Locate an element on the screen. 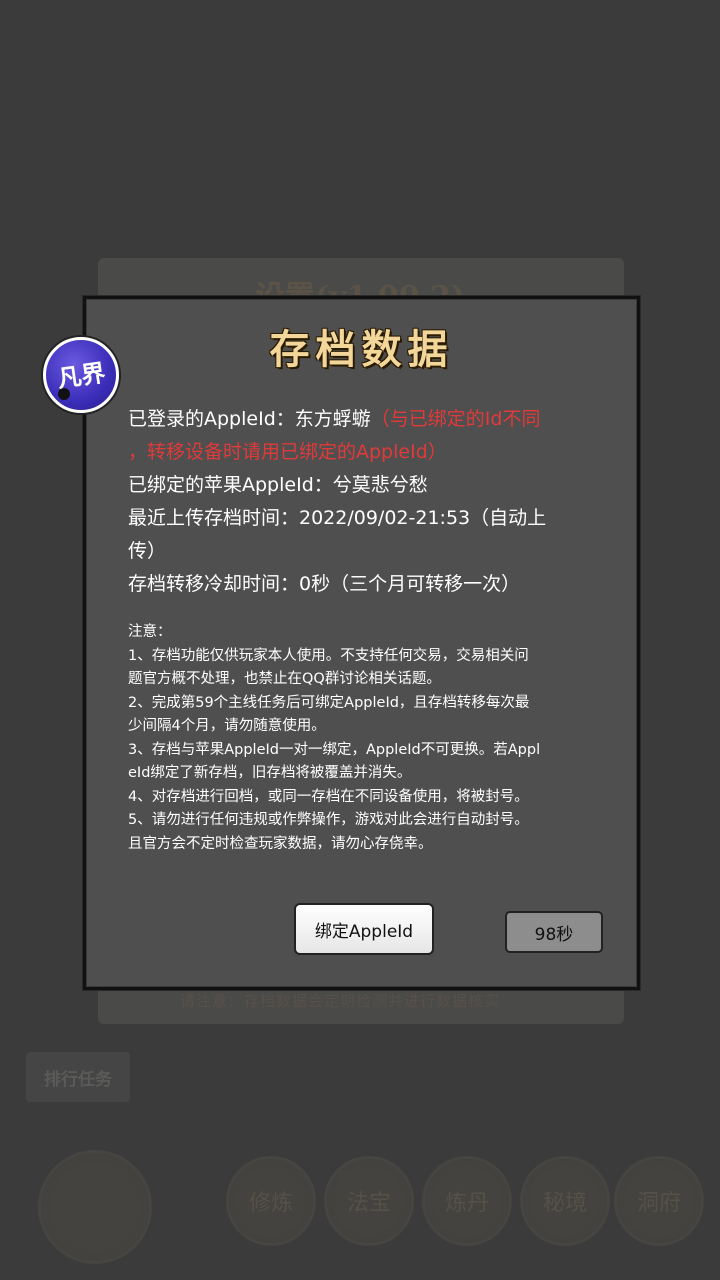 The height and width of the screenshot is (1280, 720). last-upload-line: 最近上传存档时间：2022/09/02-21:53（自动上 is located at coordinates (337, 518).